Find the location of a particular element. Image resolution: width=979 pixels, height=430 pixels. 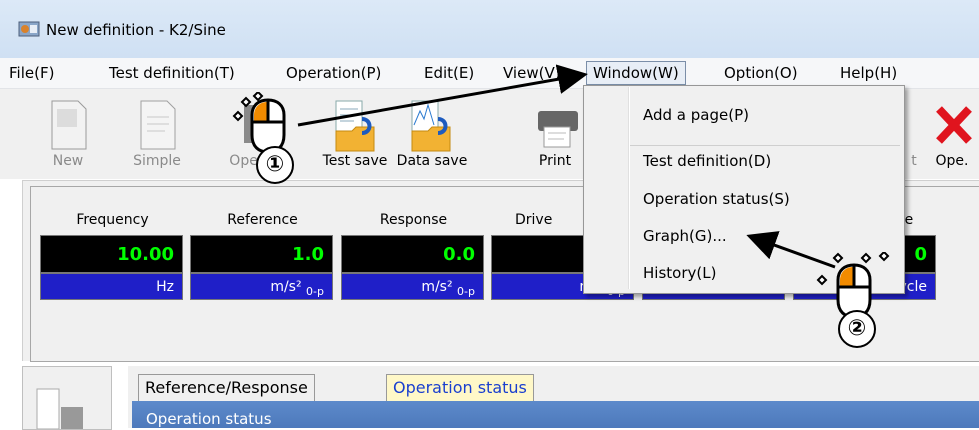

step-2-badge: ② is located at coordinates (857, 329).